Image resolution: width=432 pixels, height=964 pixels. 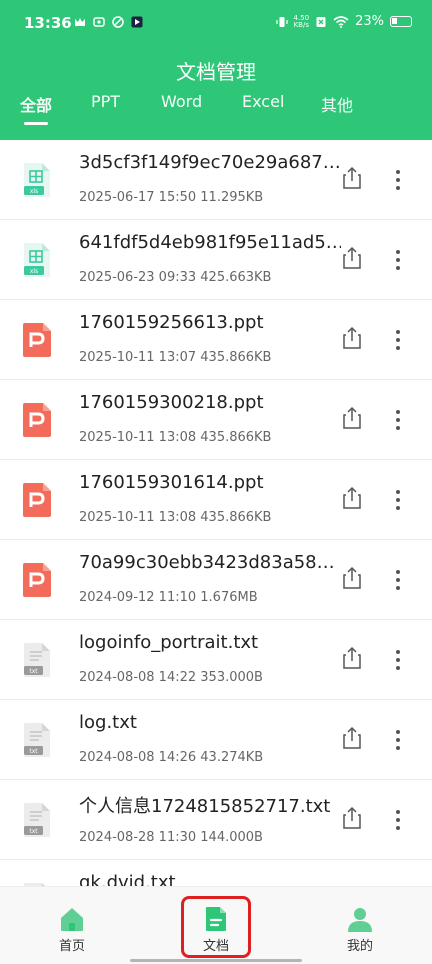 I want to click on tab-indicator, so click(x=36, y=123).